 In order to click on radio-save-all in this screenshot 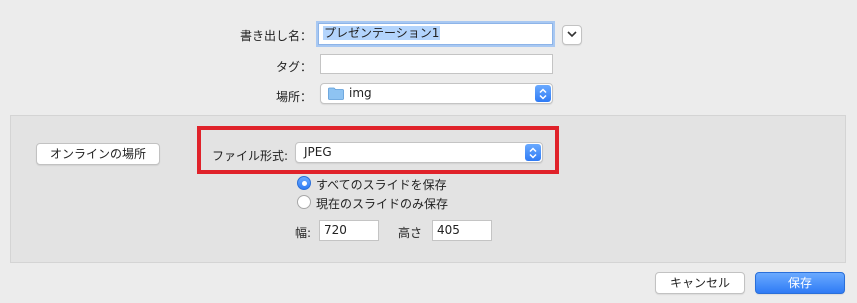, I will do `click(304, 183)`.